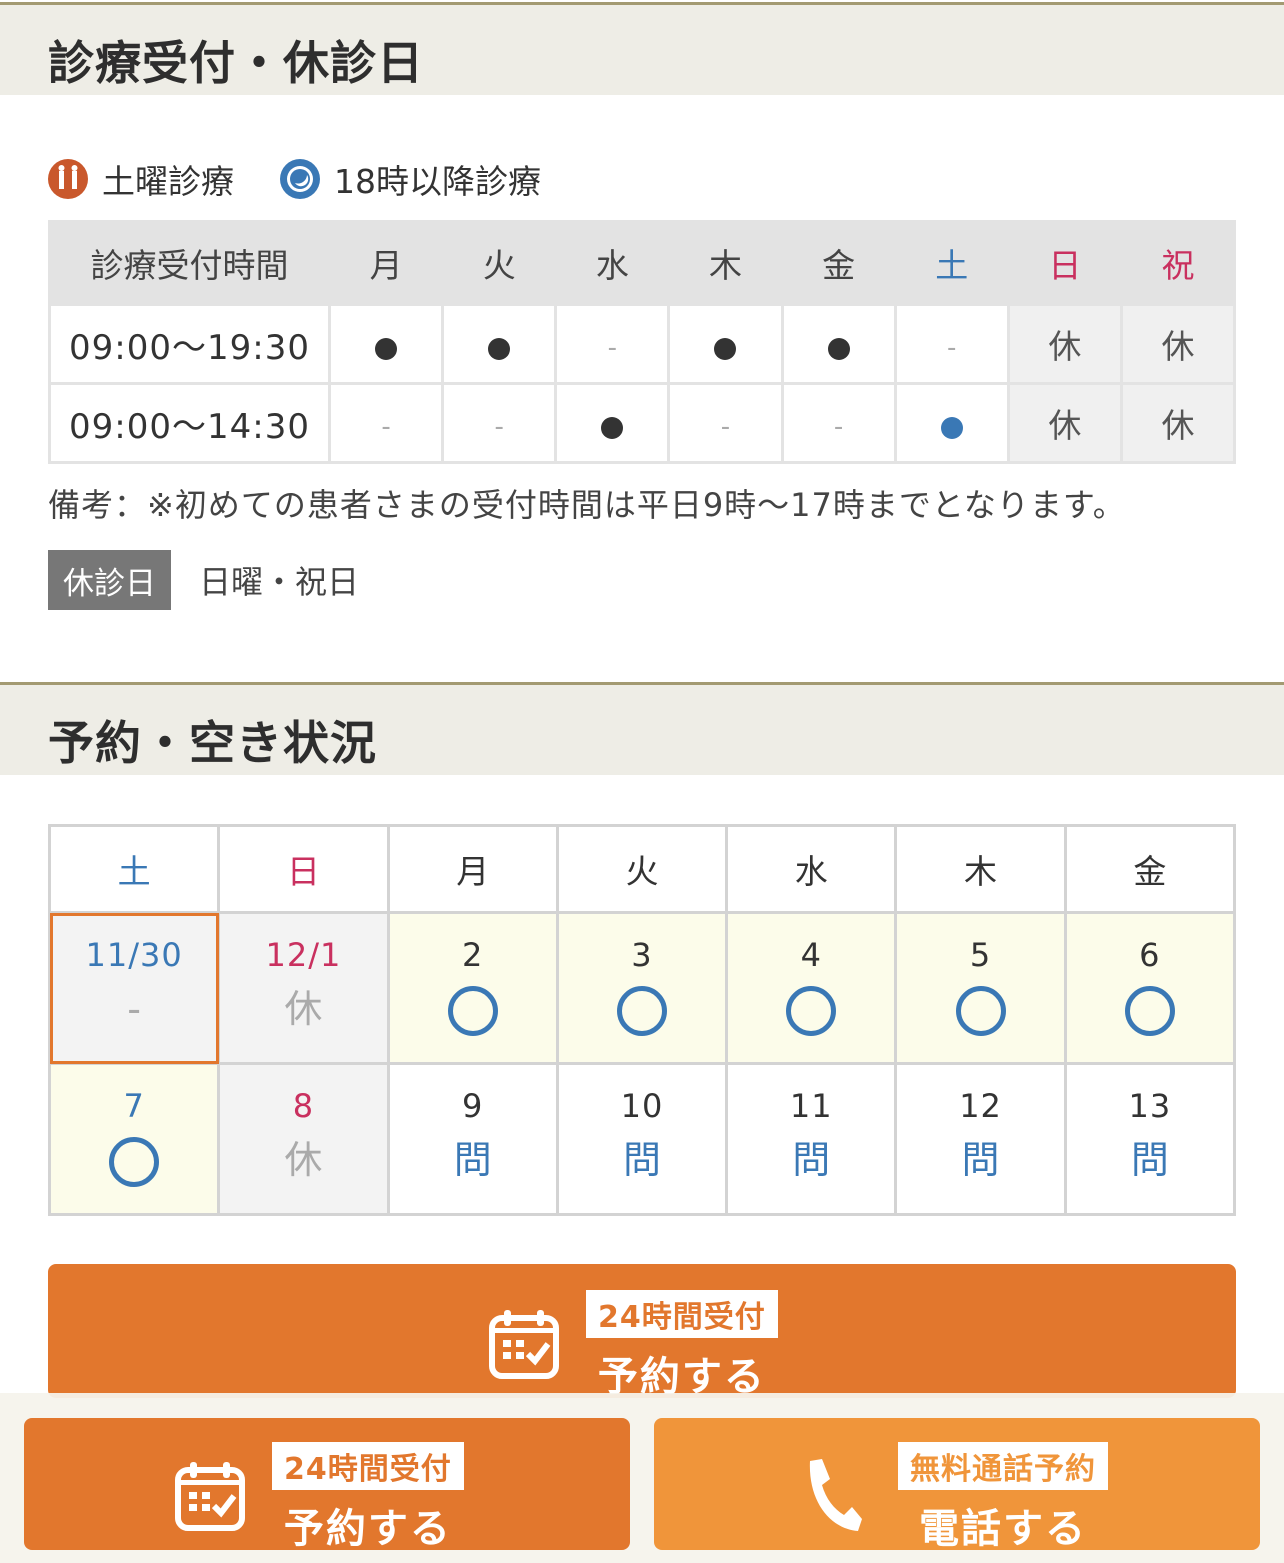 The height and width of the screenshot is (1563, 1284). I want to click on calendar-day: 4, so click(811, 988).